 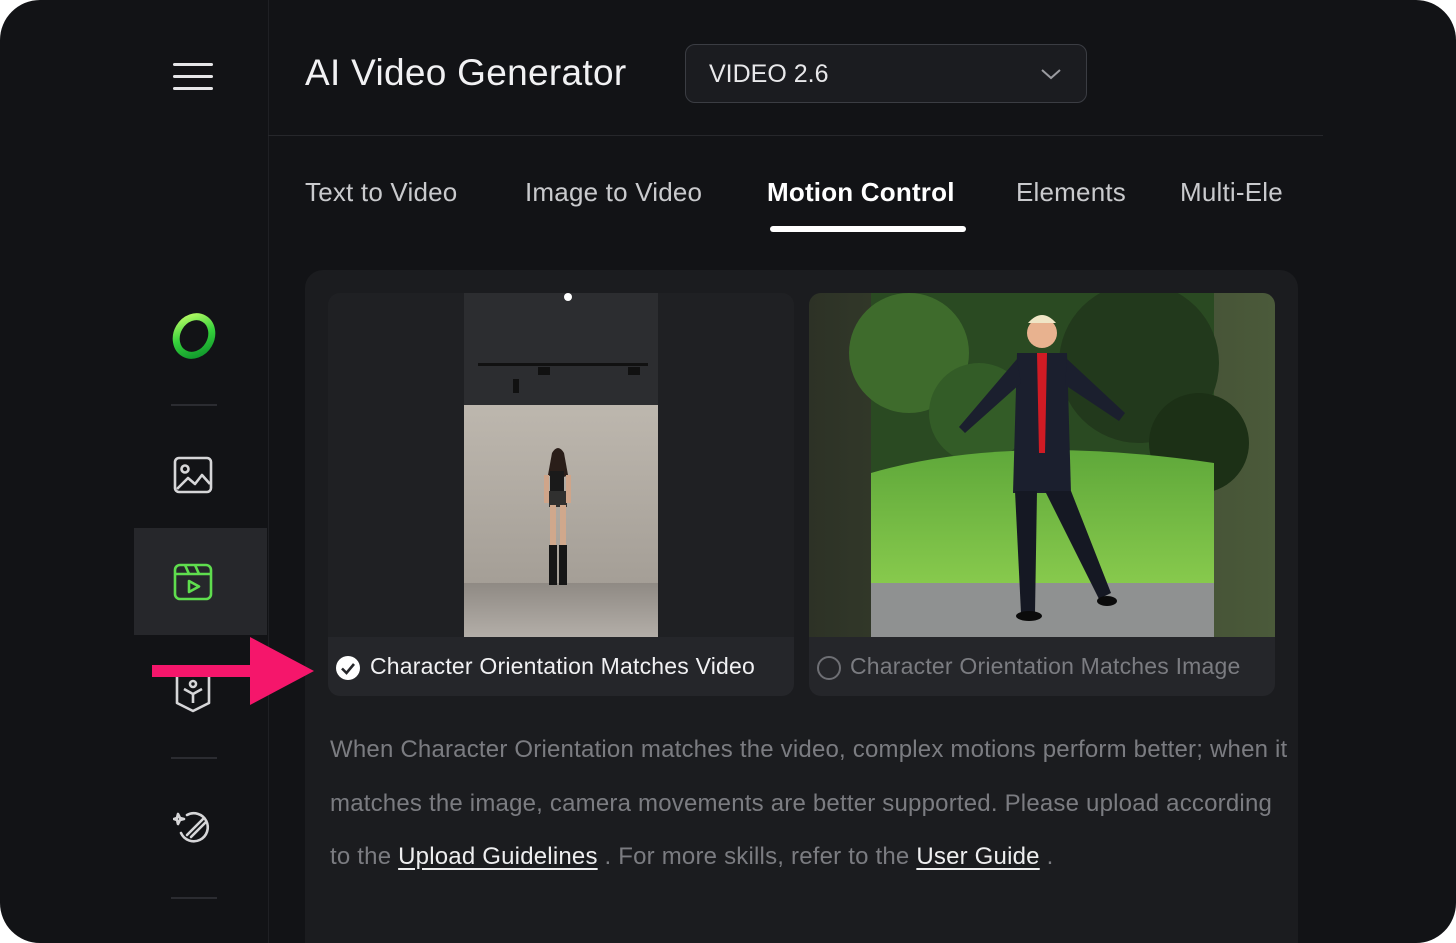 What do you see at coordinates (613, 192) in the screenshot?
I see `tab-image-to-video: Image to Video` at bounding box center [613, 192].